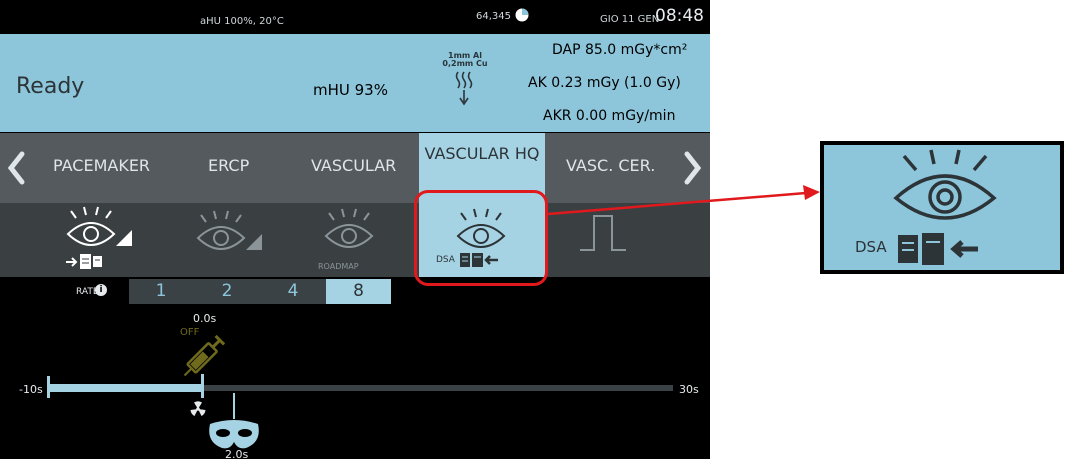 This screenshot has width=1065, height=459. I want to click on counter-readout: 64,345, so click(493, 16).